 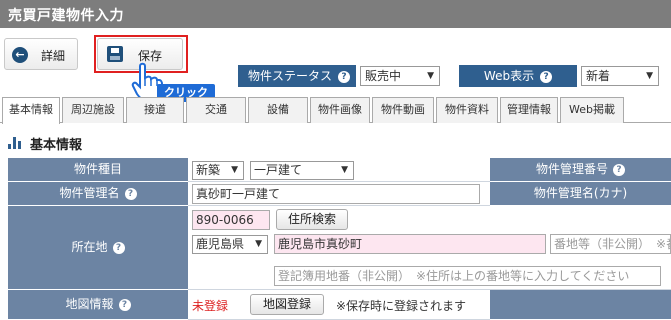 What do you see at coordinates (610, 244) in the screenshot?
I see `street-number-input: 番地等（非公開）※番` at bounding box center [610, 244].